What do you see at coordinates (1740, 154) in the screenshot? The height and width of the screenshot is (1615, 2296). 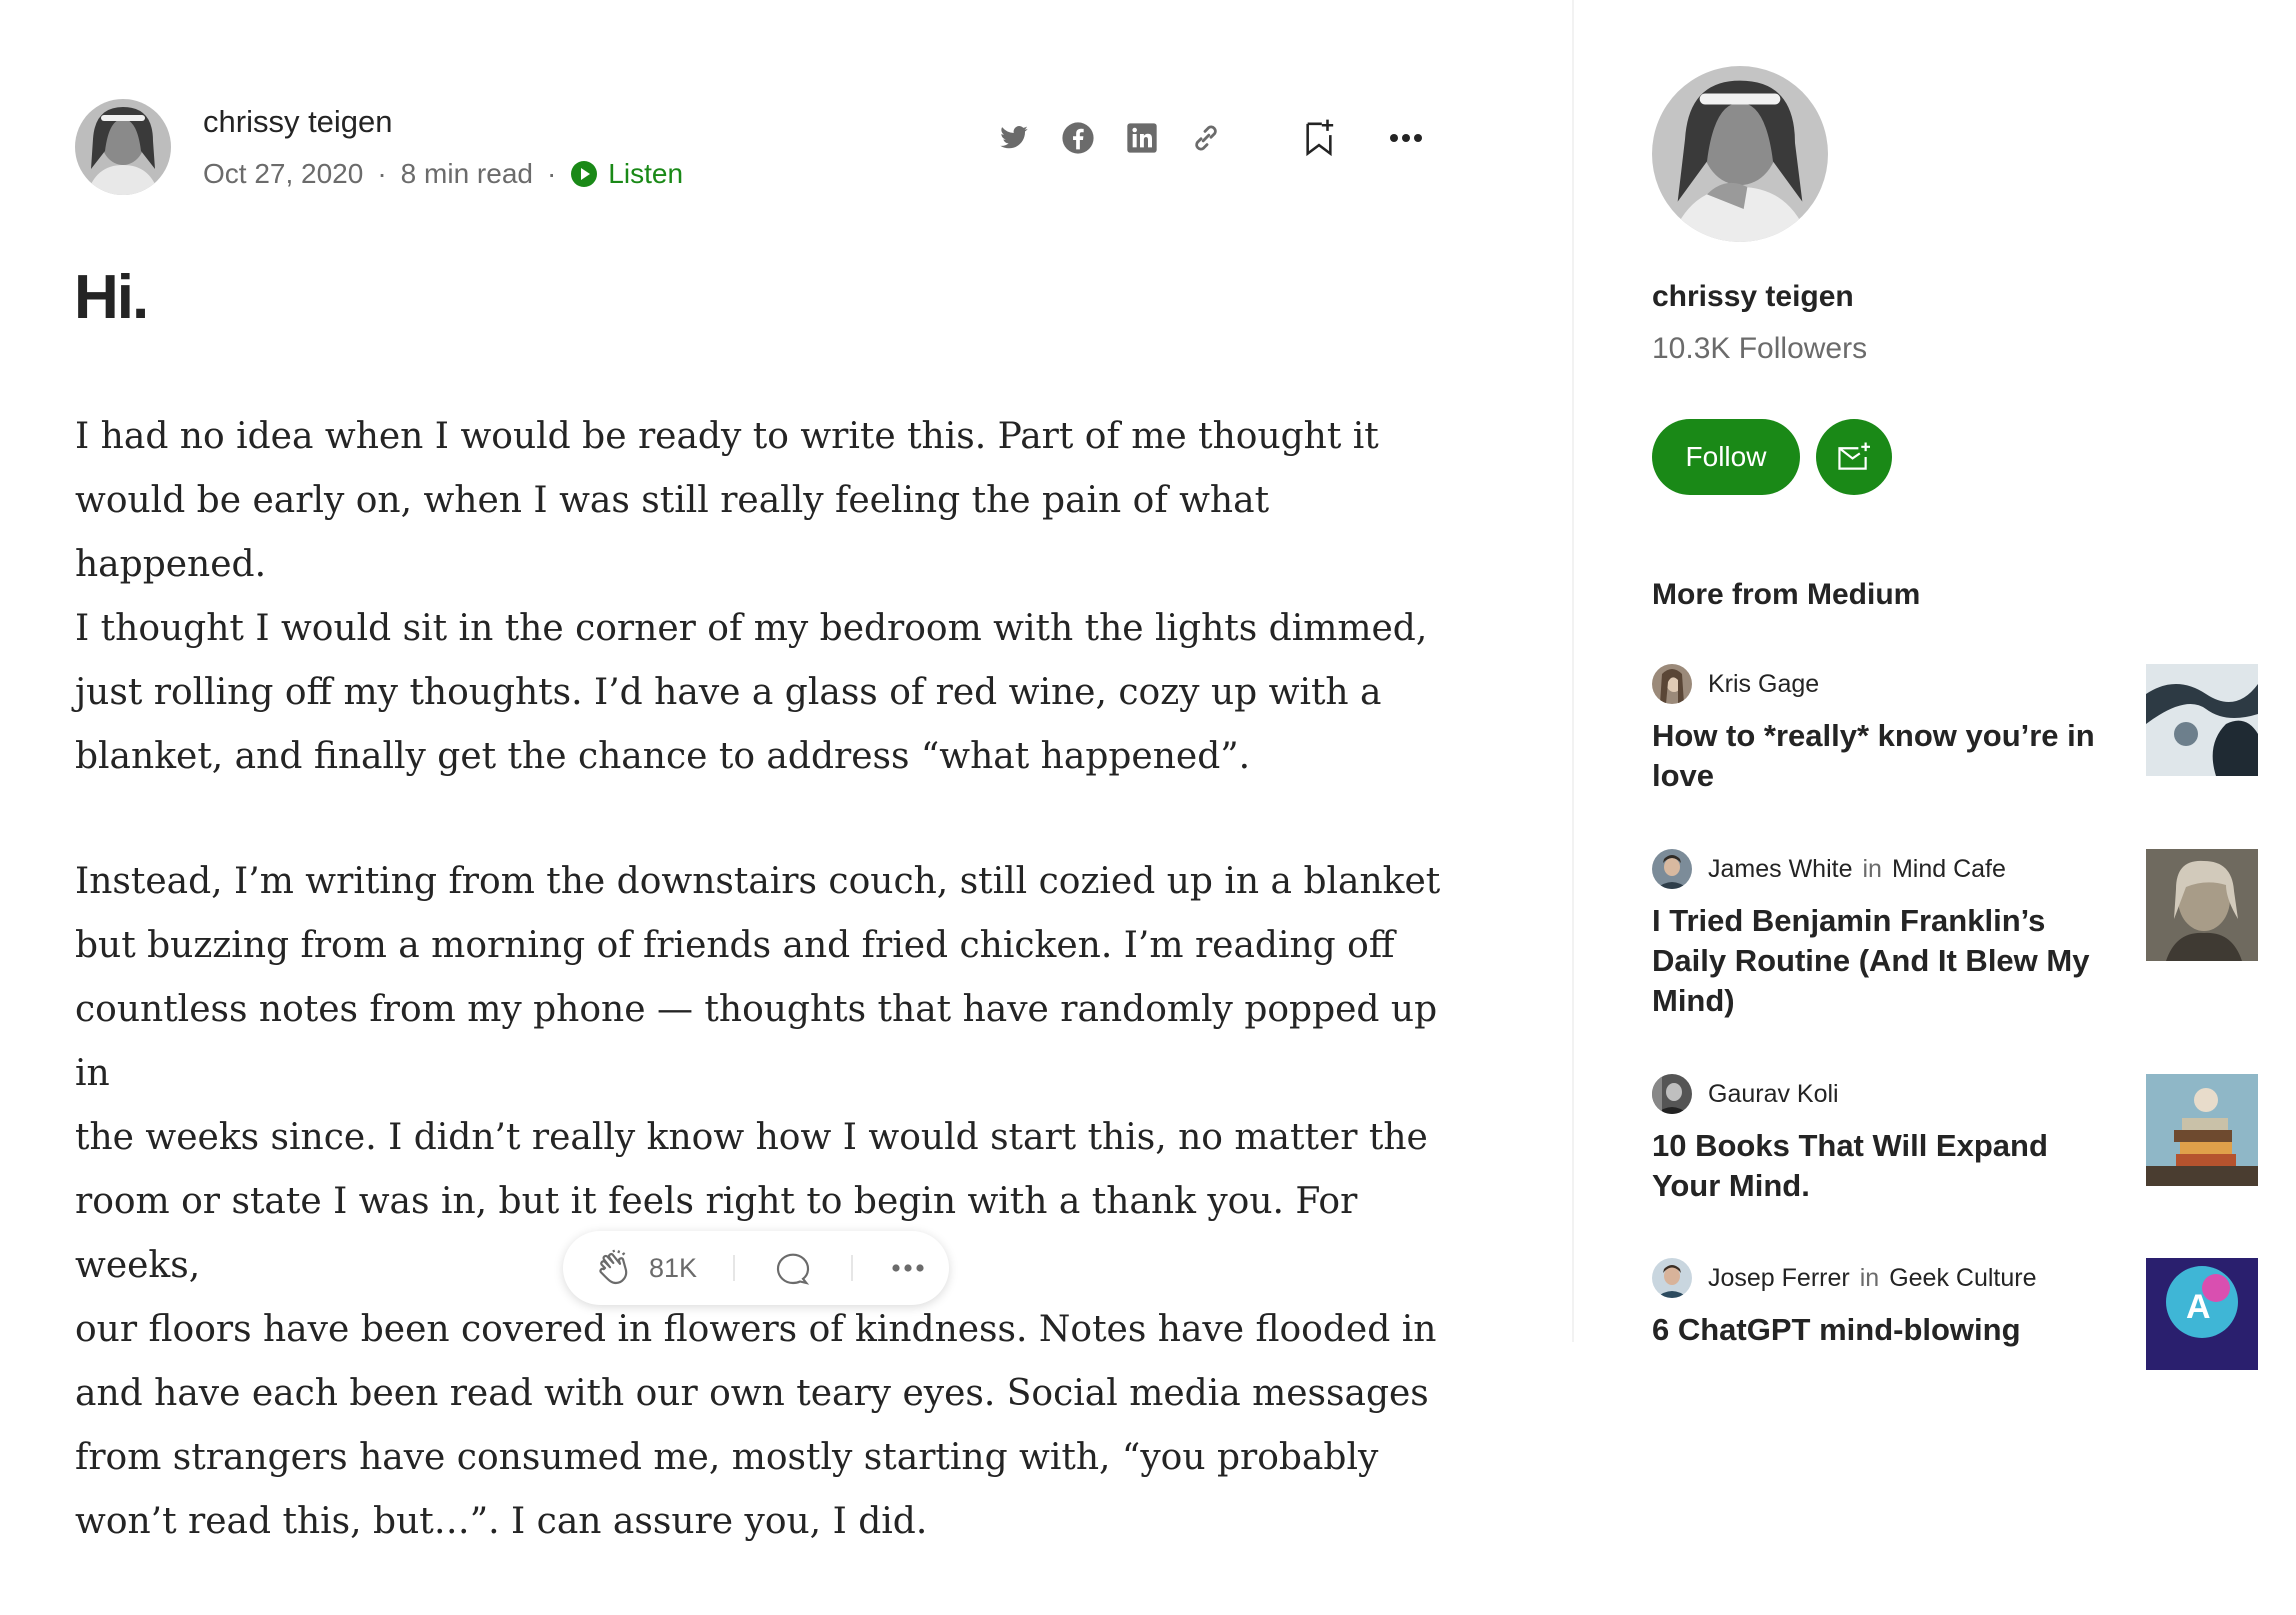 I see `sidebar-author-avatar` at bounding box center [1740, 154].